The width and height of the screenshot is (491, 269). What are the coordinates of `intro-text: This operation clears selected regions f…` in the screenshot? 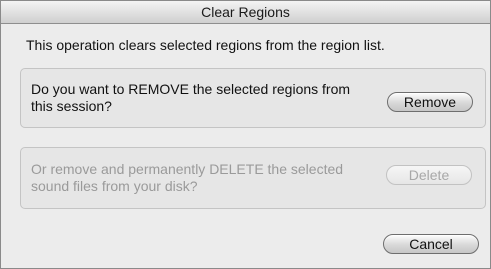 It's located at (205, 45).